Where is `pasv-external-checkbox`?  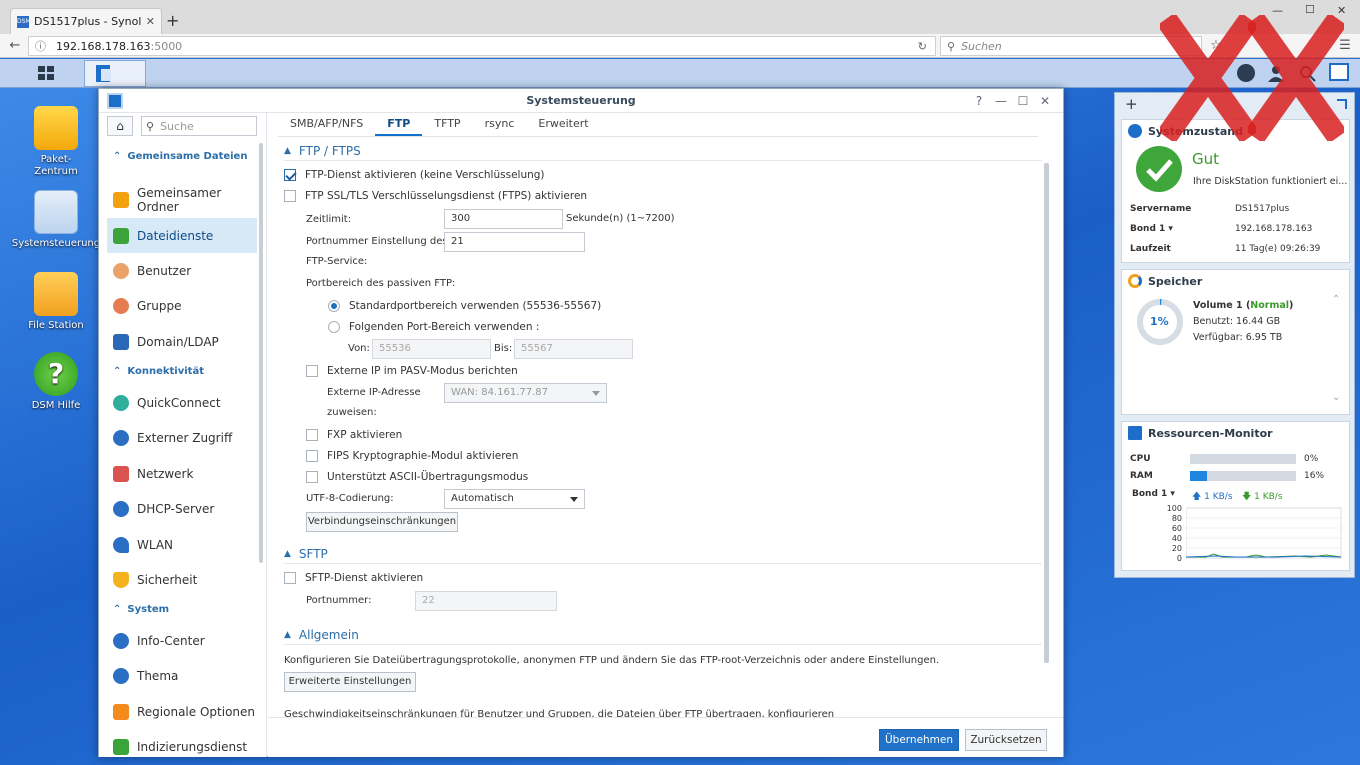 pasv-external-checkbox is located at coordinates (312, 371).